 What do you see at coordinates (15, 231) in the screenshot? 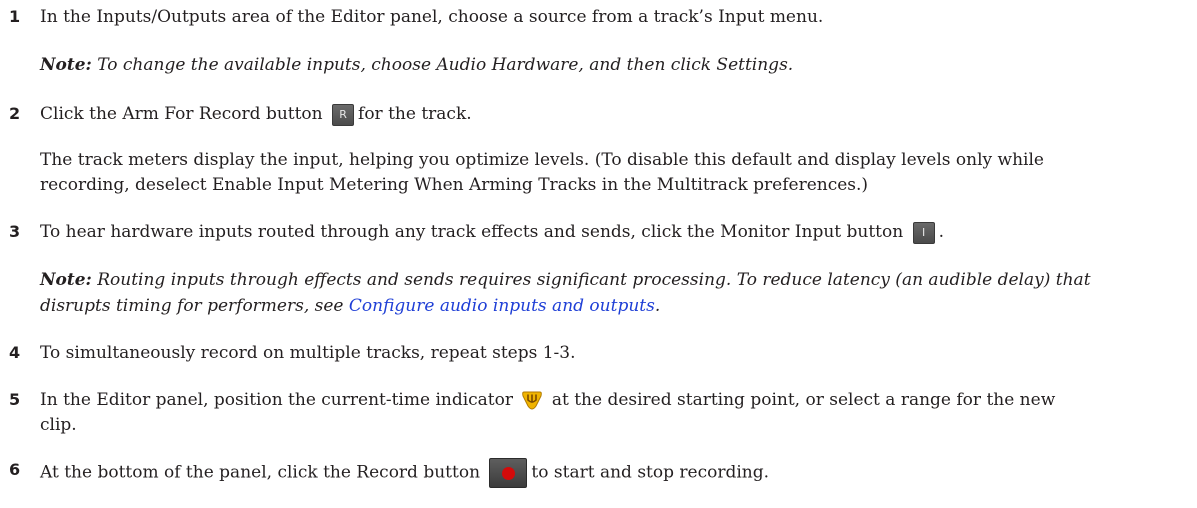
I see `step-number: 3` at bounding box center [15, 231].